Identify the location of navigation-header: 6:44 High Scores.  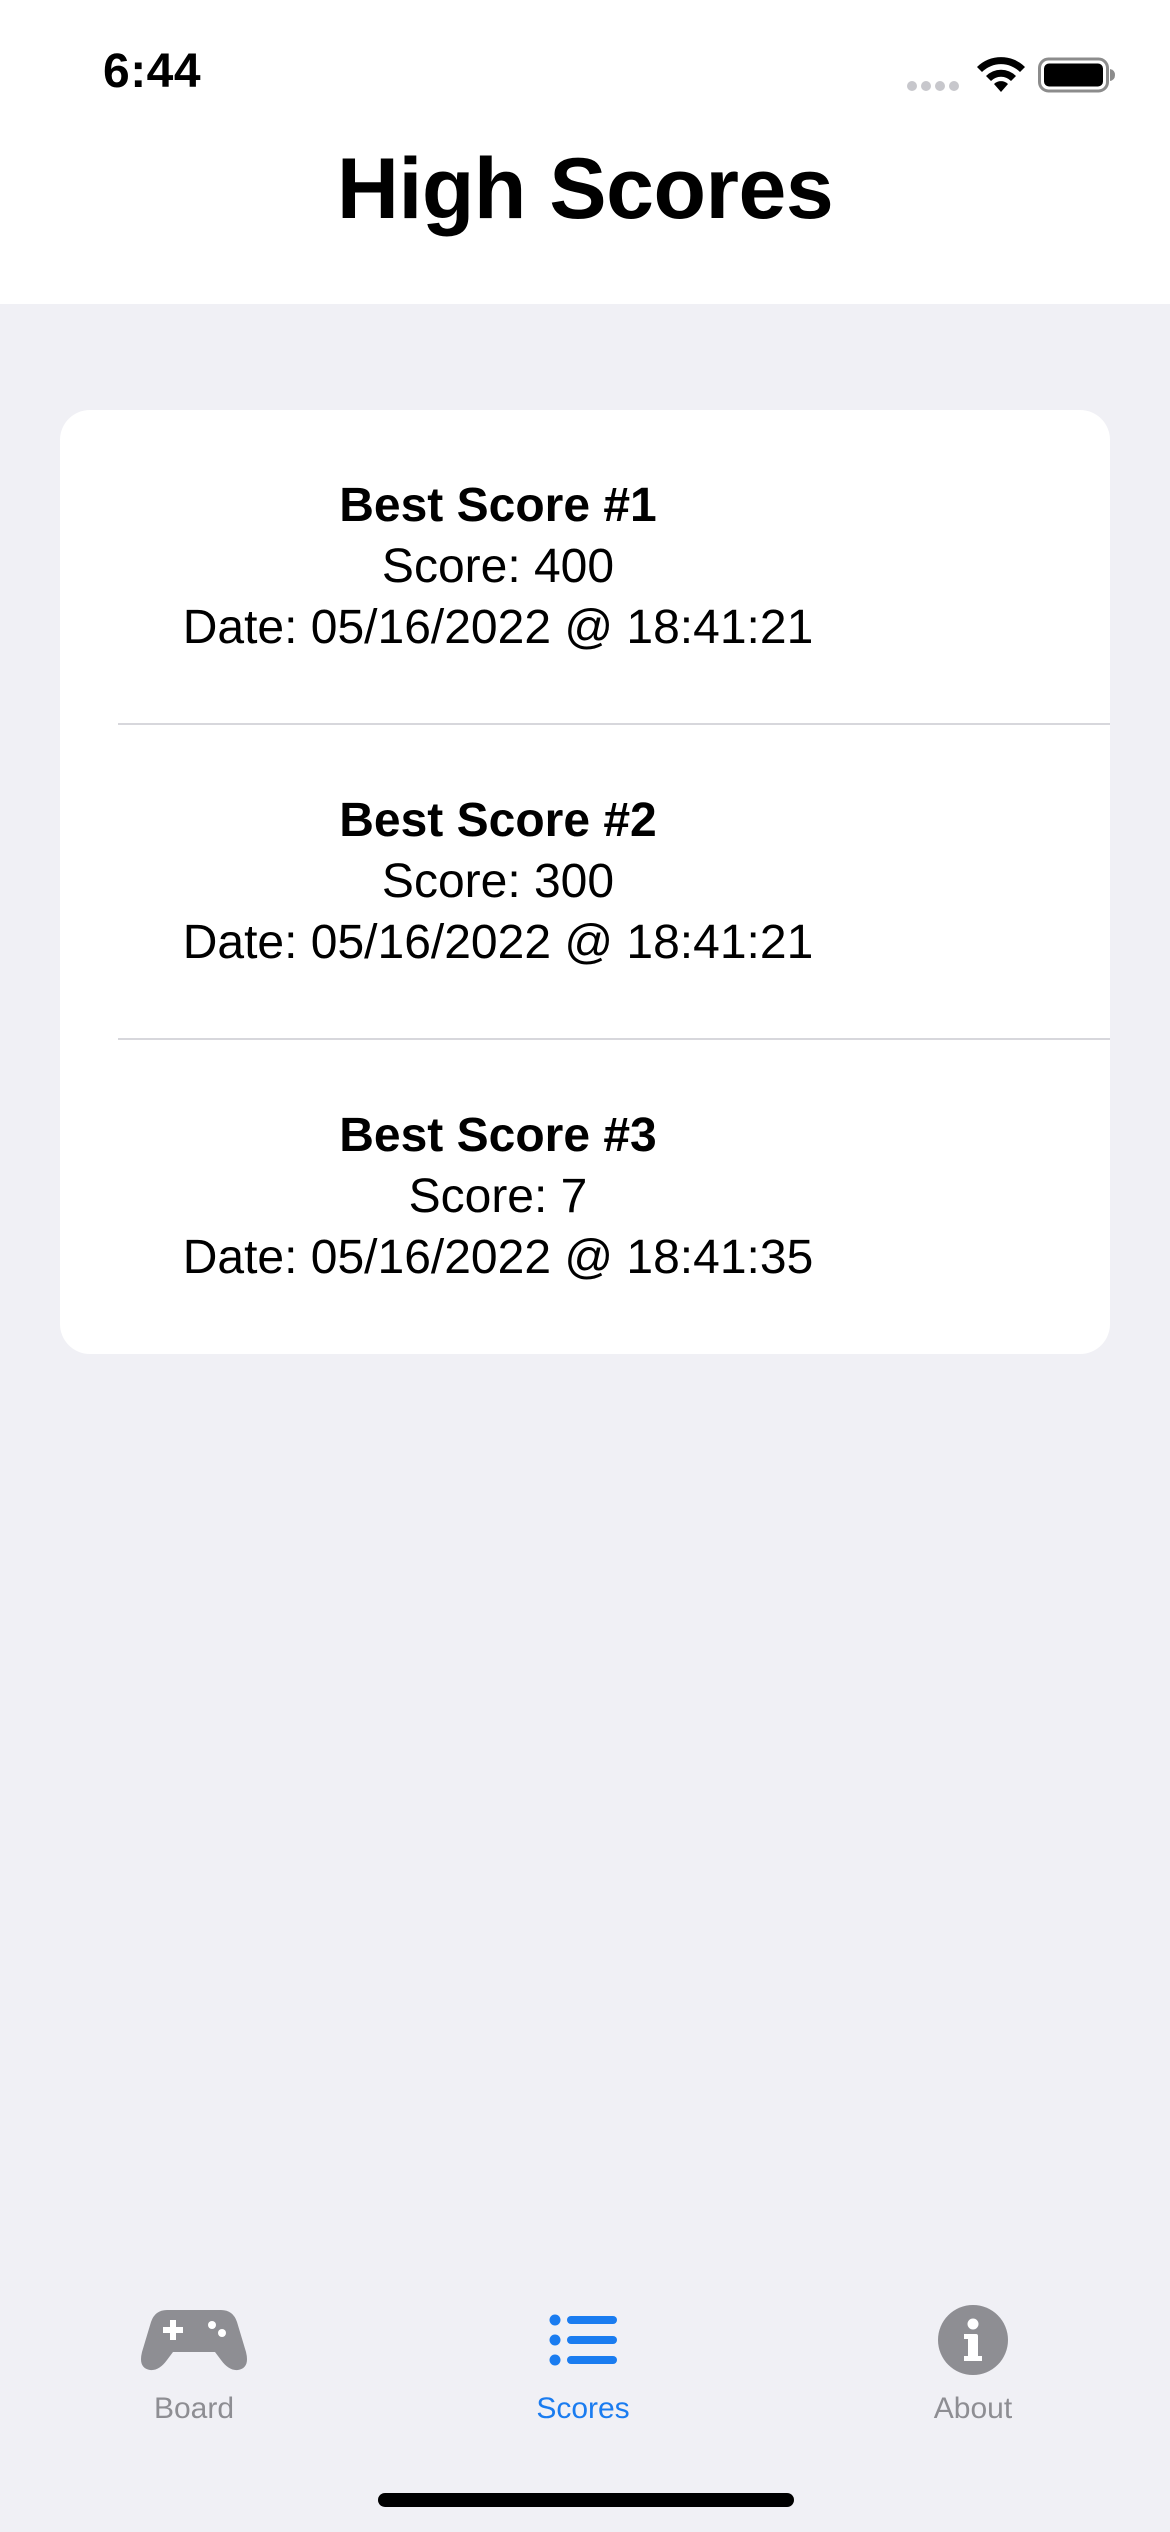
(585, 152).